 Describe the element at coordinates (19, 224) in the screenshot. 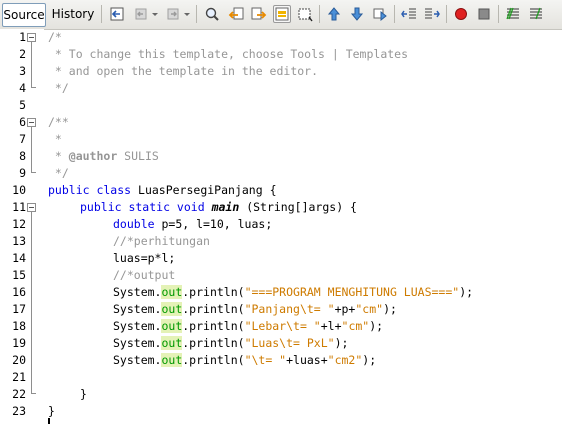

I see `line-number: 12` at that location.